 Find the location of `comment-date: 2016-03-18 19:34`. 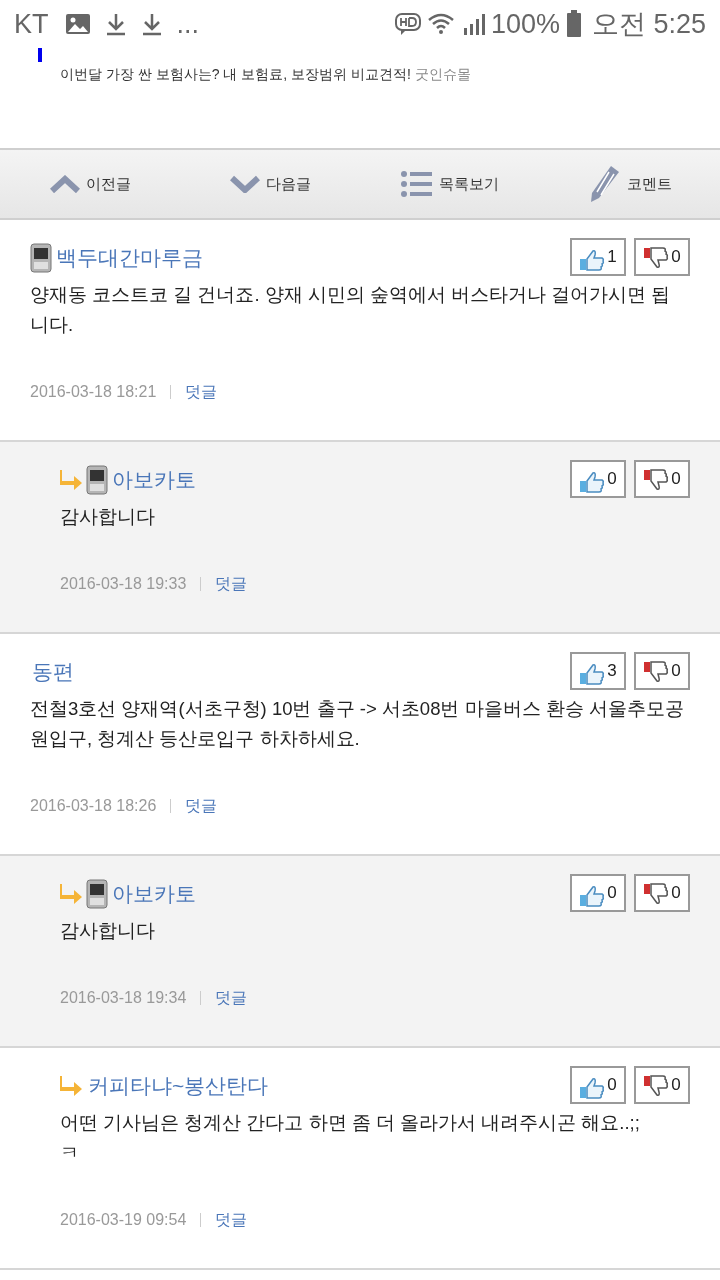

comment-date: 2016-03-18 19:34 is located at coordinates (123, 998).